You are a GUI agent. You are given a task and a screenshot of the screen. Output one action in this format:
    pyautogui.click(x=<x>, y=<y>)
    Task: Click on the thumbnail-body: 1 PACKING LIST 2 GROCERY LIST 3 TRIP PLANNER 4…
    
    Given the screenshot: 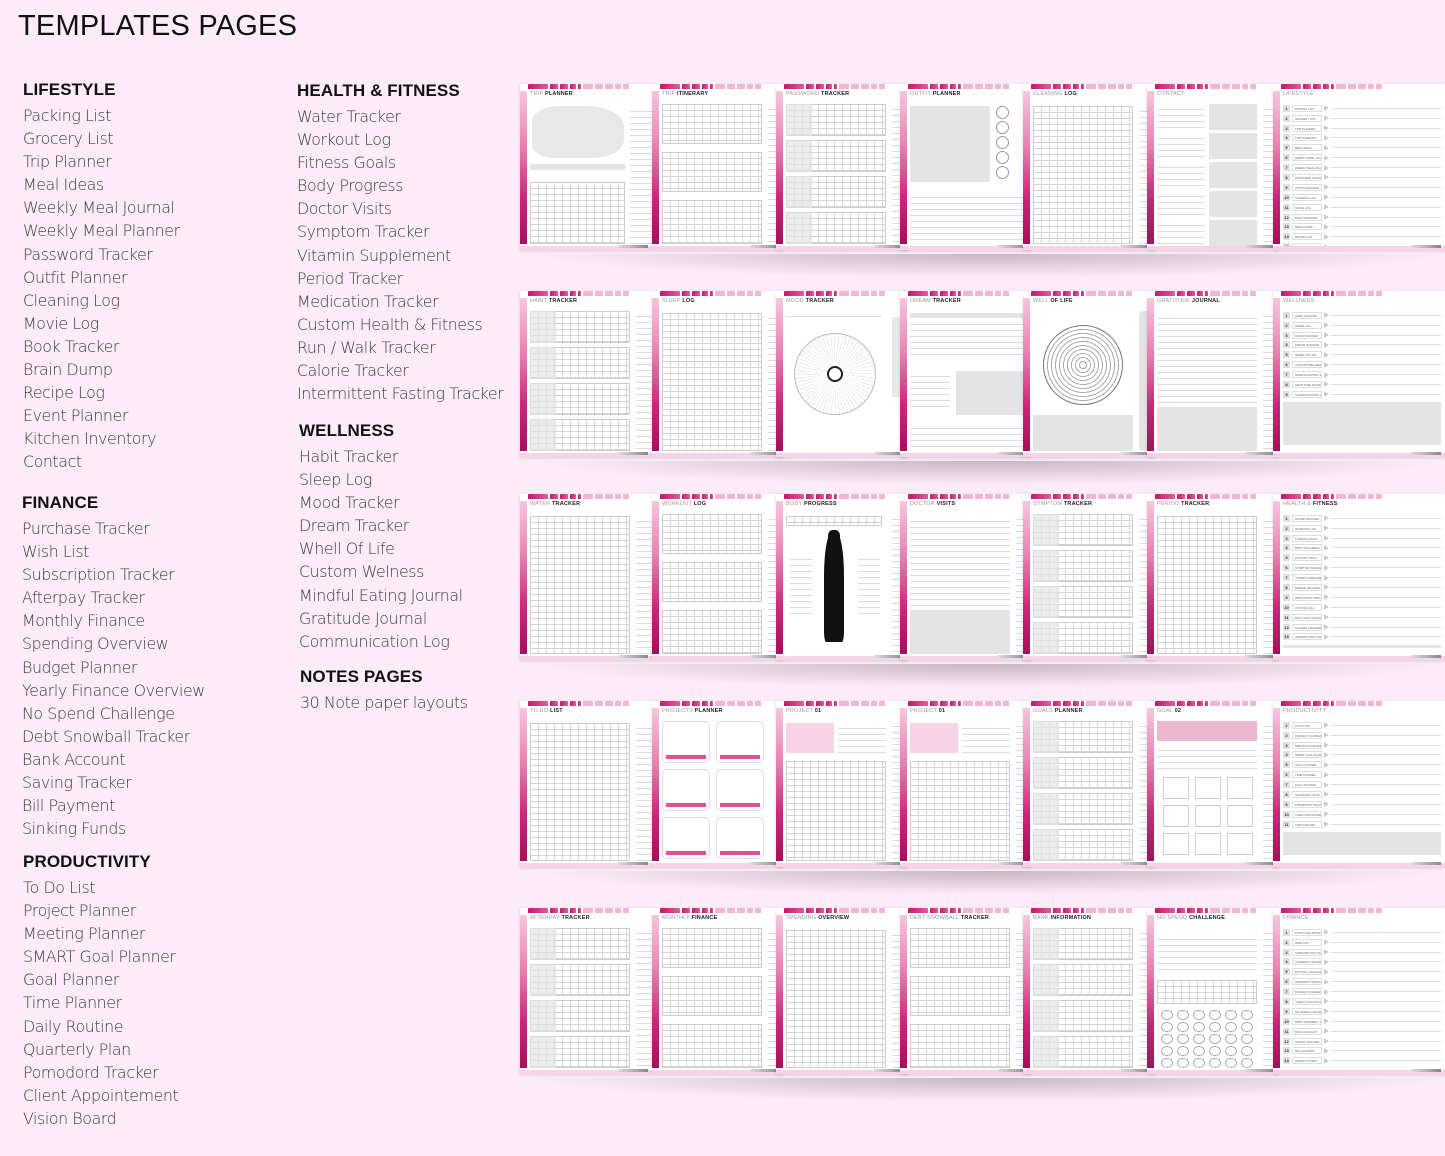 What is the action you would take?
    pyautogui.click(x=1362, y=175)
    